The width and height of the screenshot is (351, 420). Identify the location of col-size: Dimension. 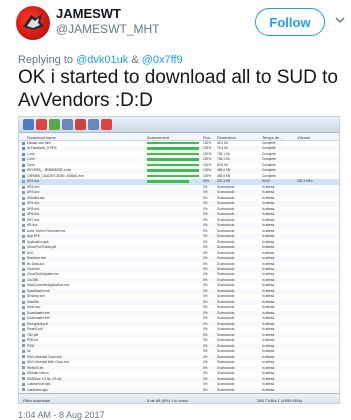
(226, 137).